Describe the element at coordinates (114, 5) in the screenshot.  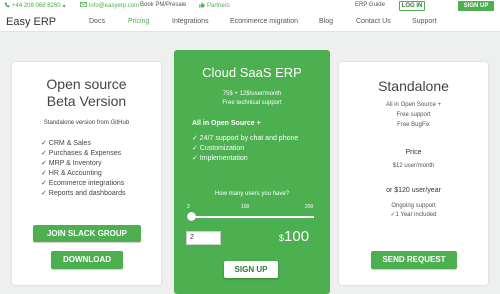
I see `email-address: info@easyerp.com` at that location.